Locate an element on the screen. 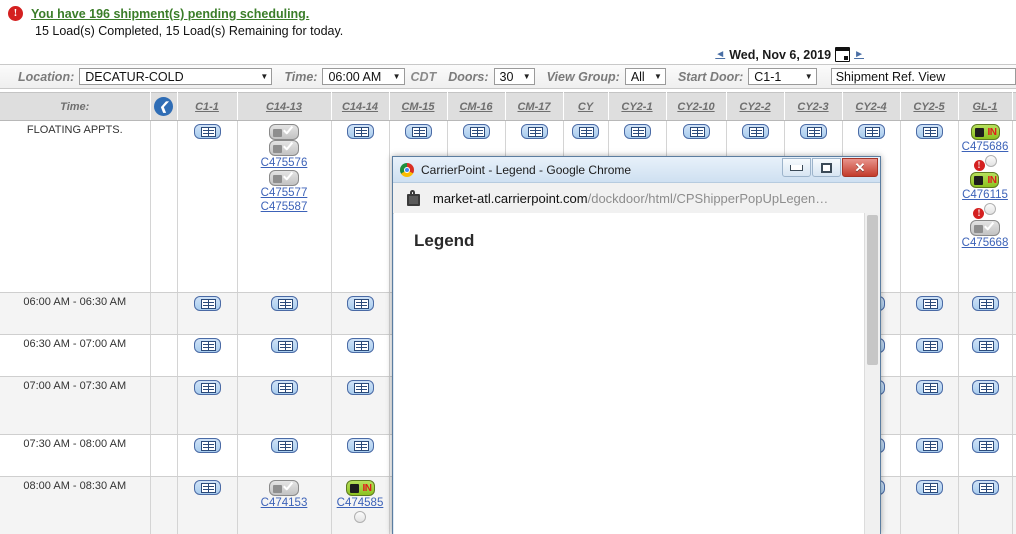 This screenshot has height=534, width=1016. door-column-header-c14-13: C14-13 is located at coordinates (284, 106).